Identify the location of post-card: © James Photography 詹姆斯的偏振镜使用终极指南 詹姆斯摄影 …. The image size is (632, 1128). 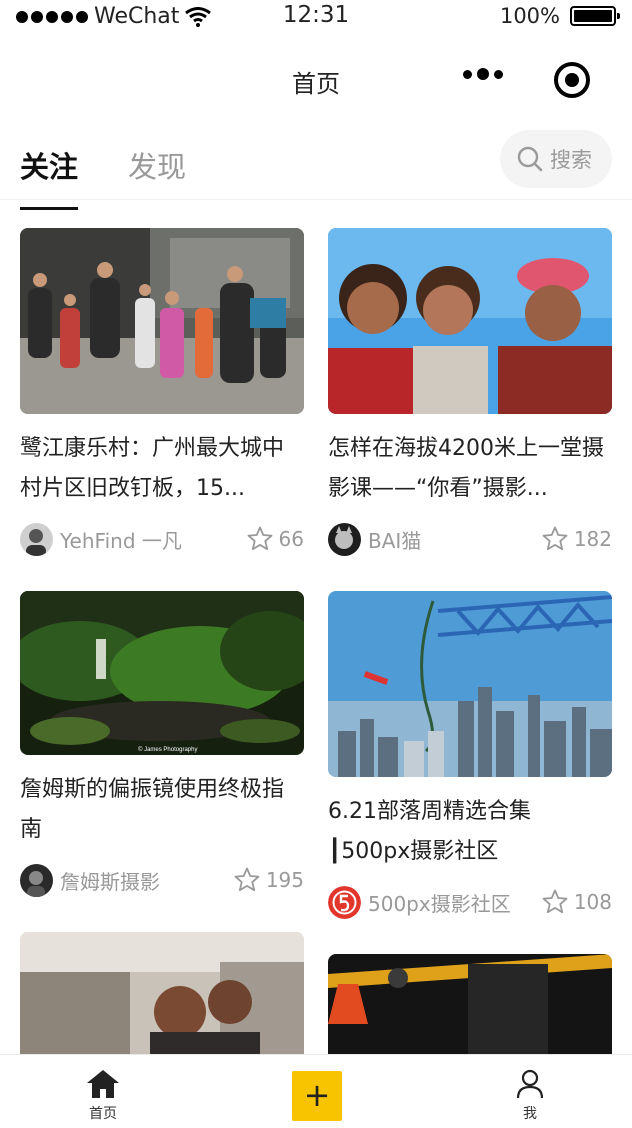
(162, 745).